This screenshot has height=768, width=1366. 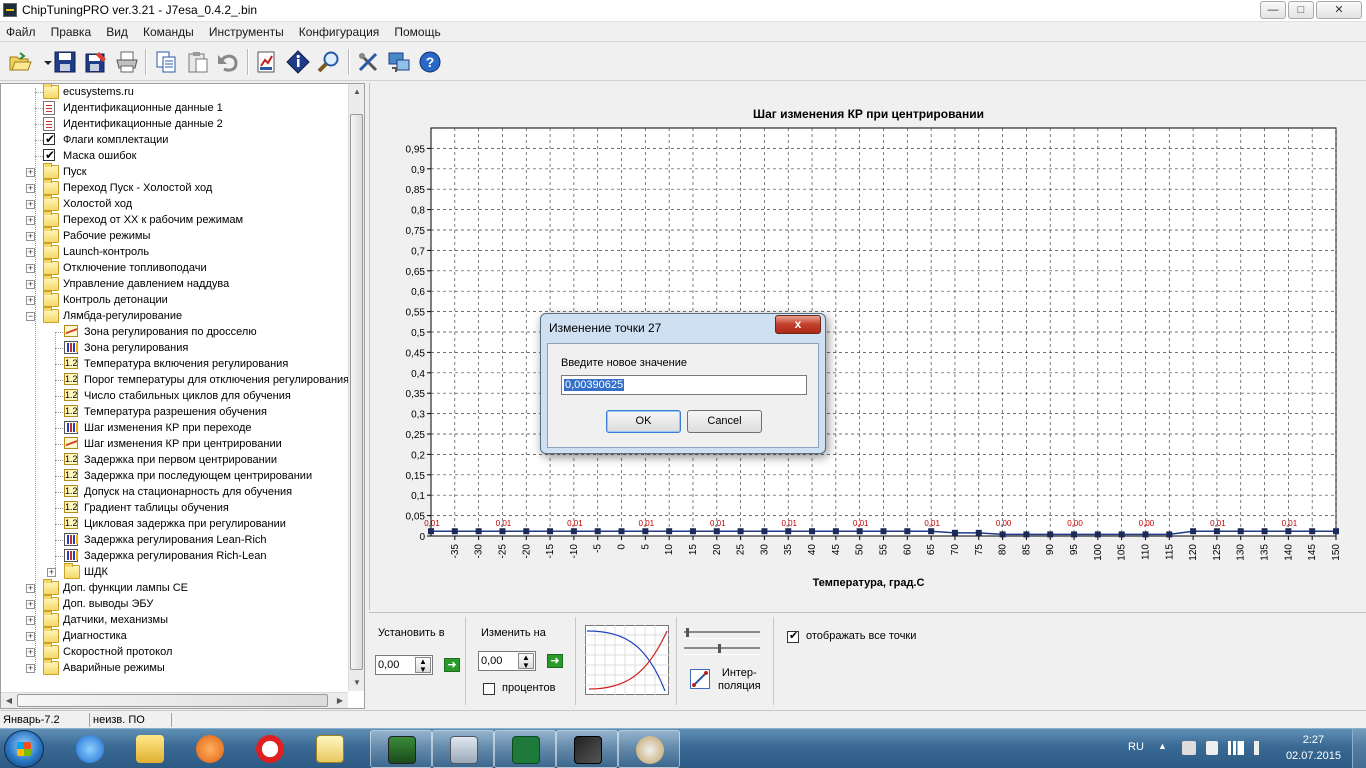 I want to click on tree-item: + Доп. выводы ЭБУ, so click(x=174, y=603).